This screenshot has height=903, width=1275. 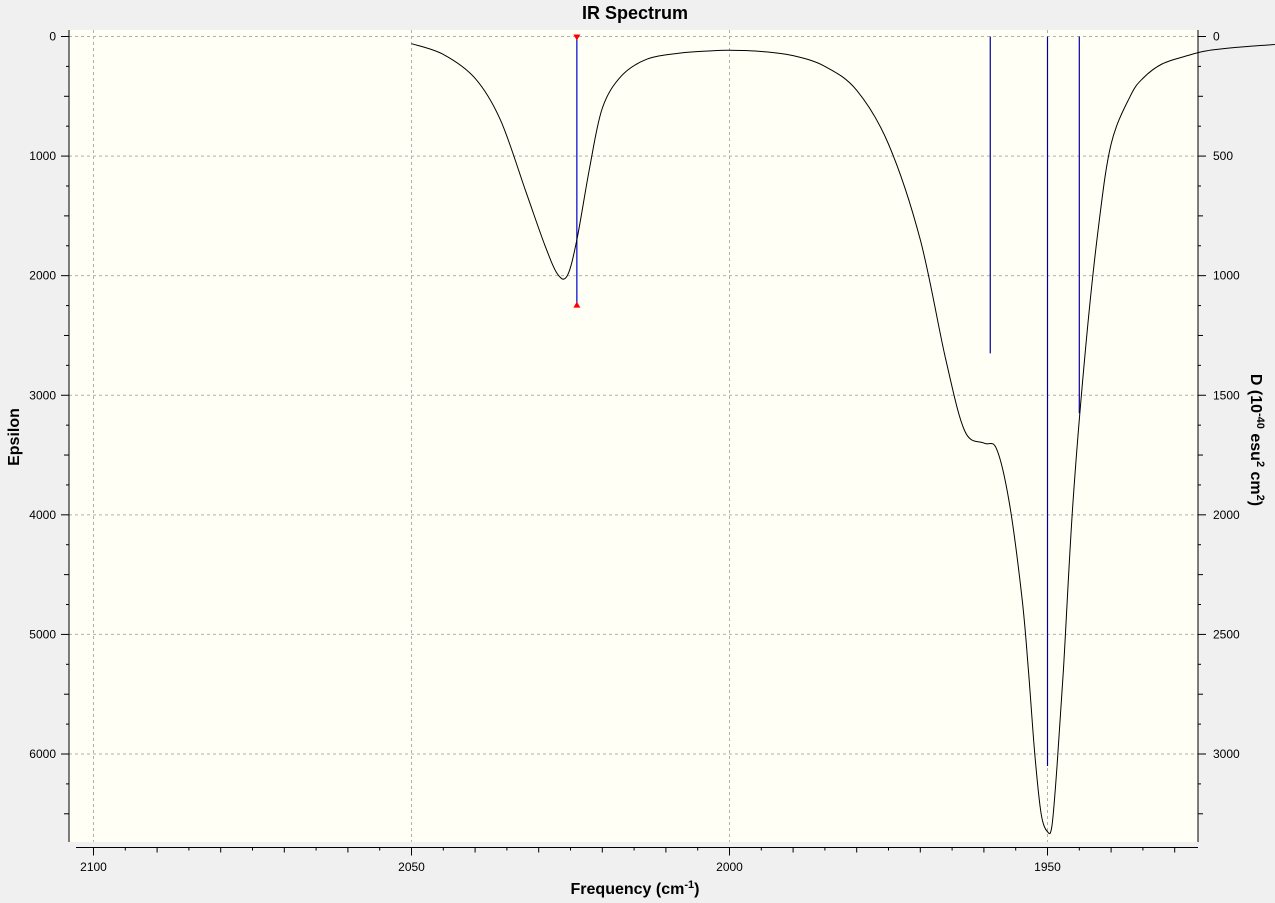 What do you see at coordinates (42, 156) in the screenshot?
I see `y-tick-label: 1000` at bounding box center [42, 156].